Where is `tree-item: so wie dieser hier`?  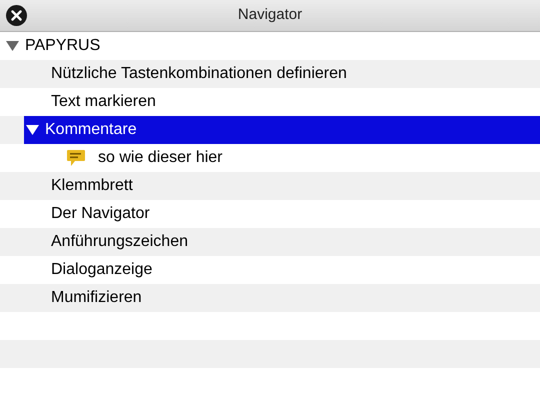
tree-item: so wie dieser hier is located at coordinates (270, 158).